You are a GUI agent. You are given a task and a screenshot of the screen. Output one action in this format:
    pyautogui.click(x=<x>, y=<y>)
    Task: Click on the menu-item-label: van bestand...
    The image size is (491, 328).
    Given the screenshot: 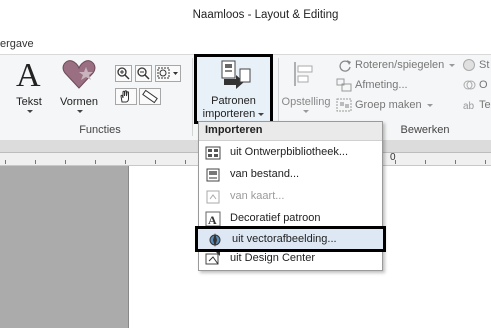 What is the action you would take?
    pyautogui.click(x=265, y=174)
    